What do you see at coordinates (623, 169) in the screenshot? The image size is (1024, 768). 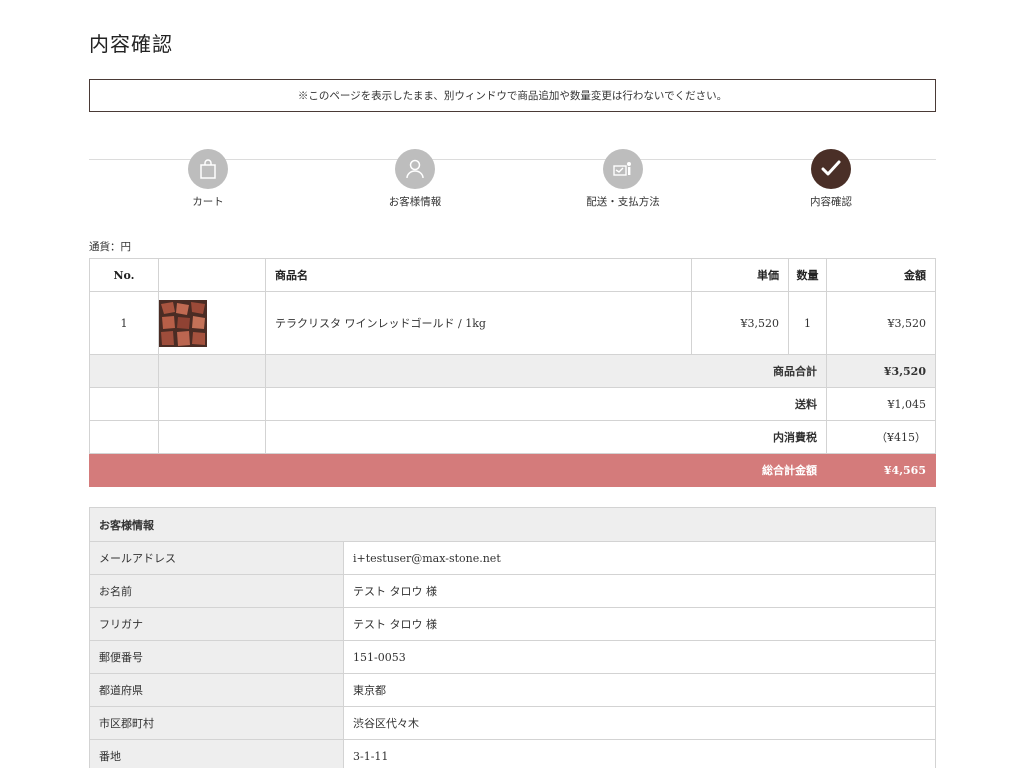 I see `delivery-payment-icon` at bounding box center [623, 169].